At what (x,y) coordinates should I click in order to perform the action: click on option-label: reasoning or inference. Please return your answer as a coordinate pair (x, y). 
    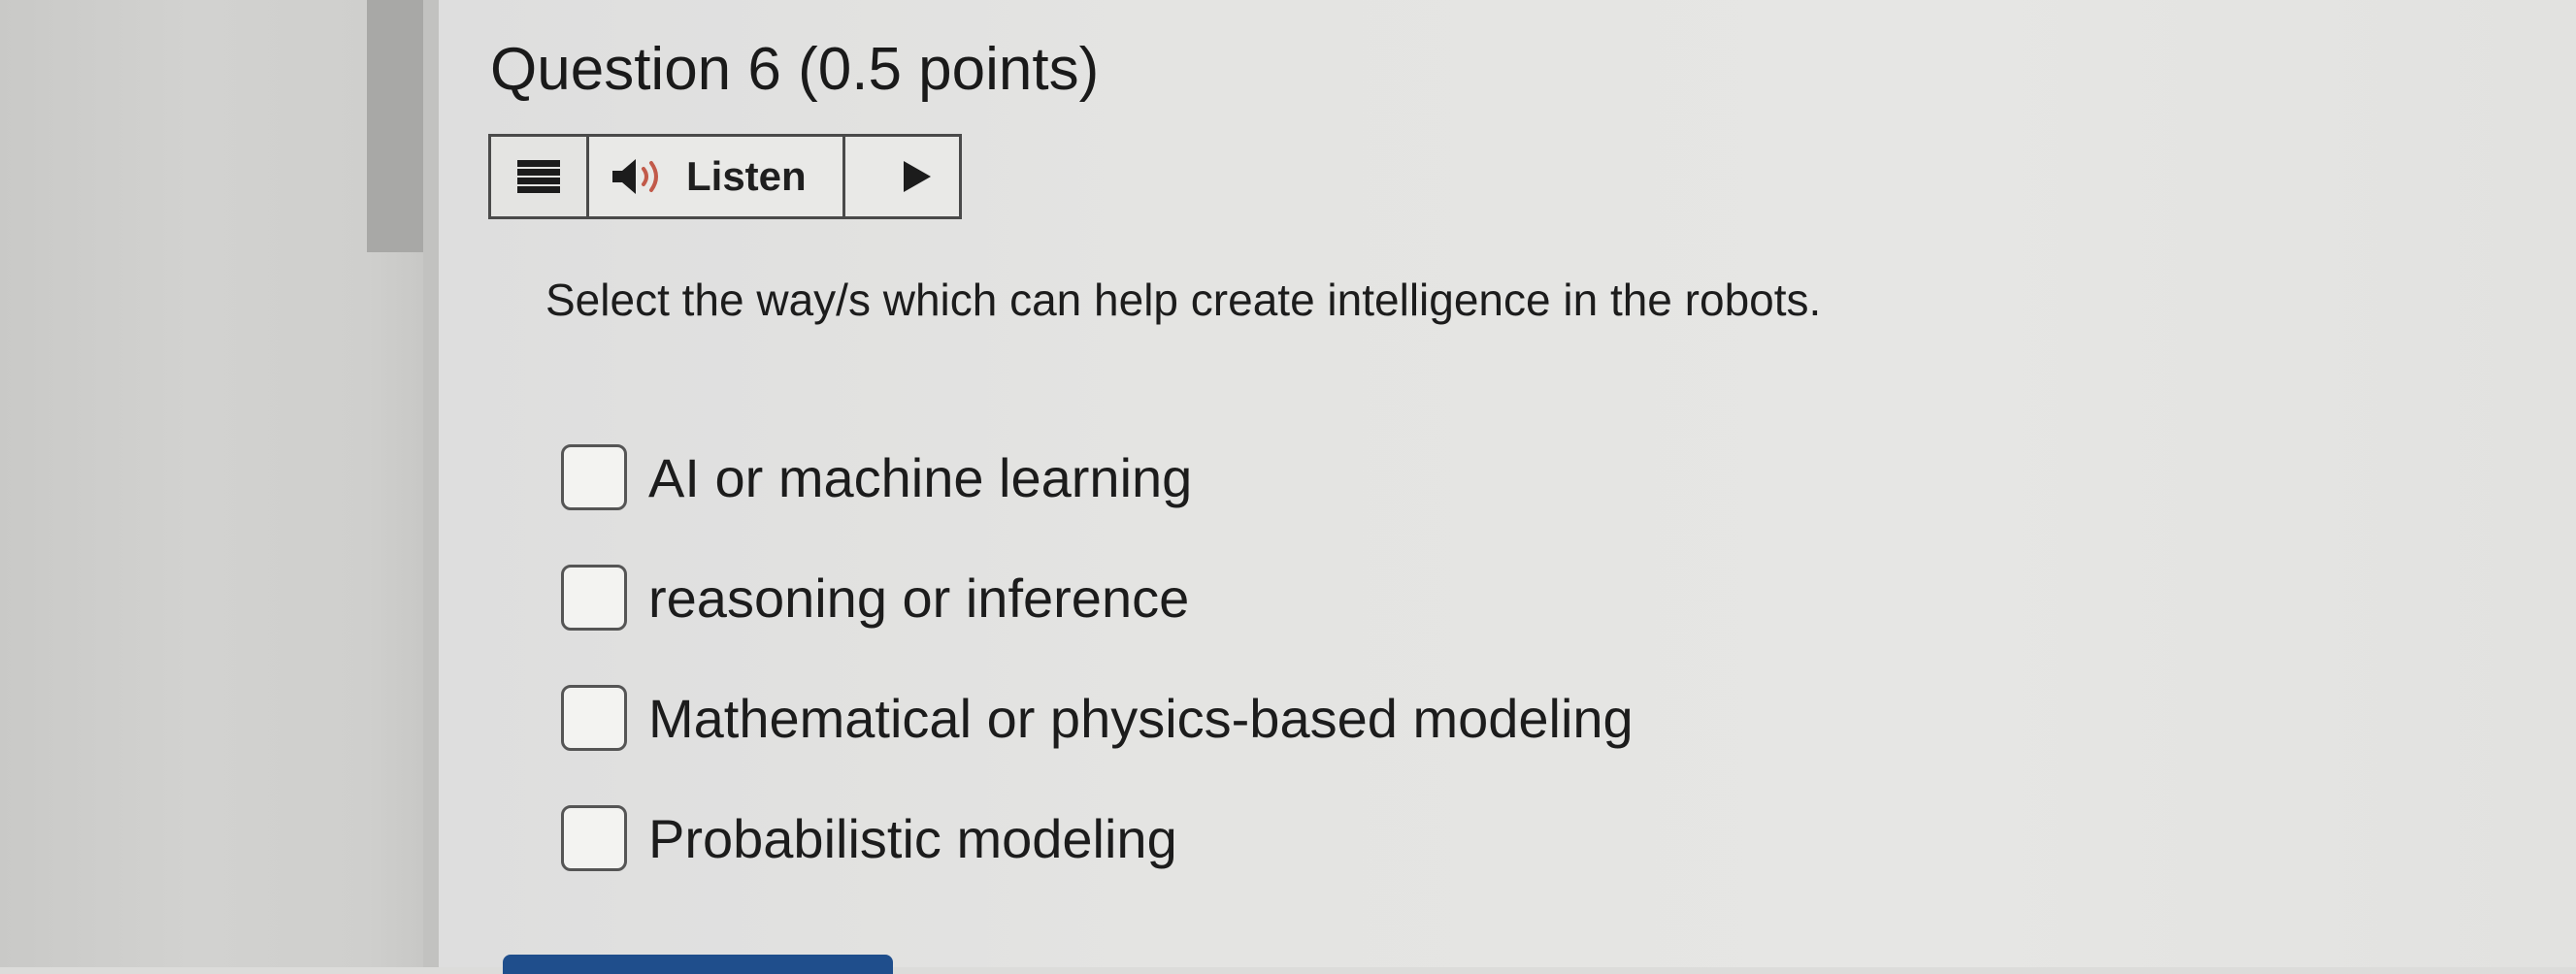
    Looking at the image, I should click on (918, 598).